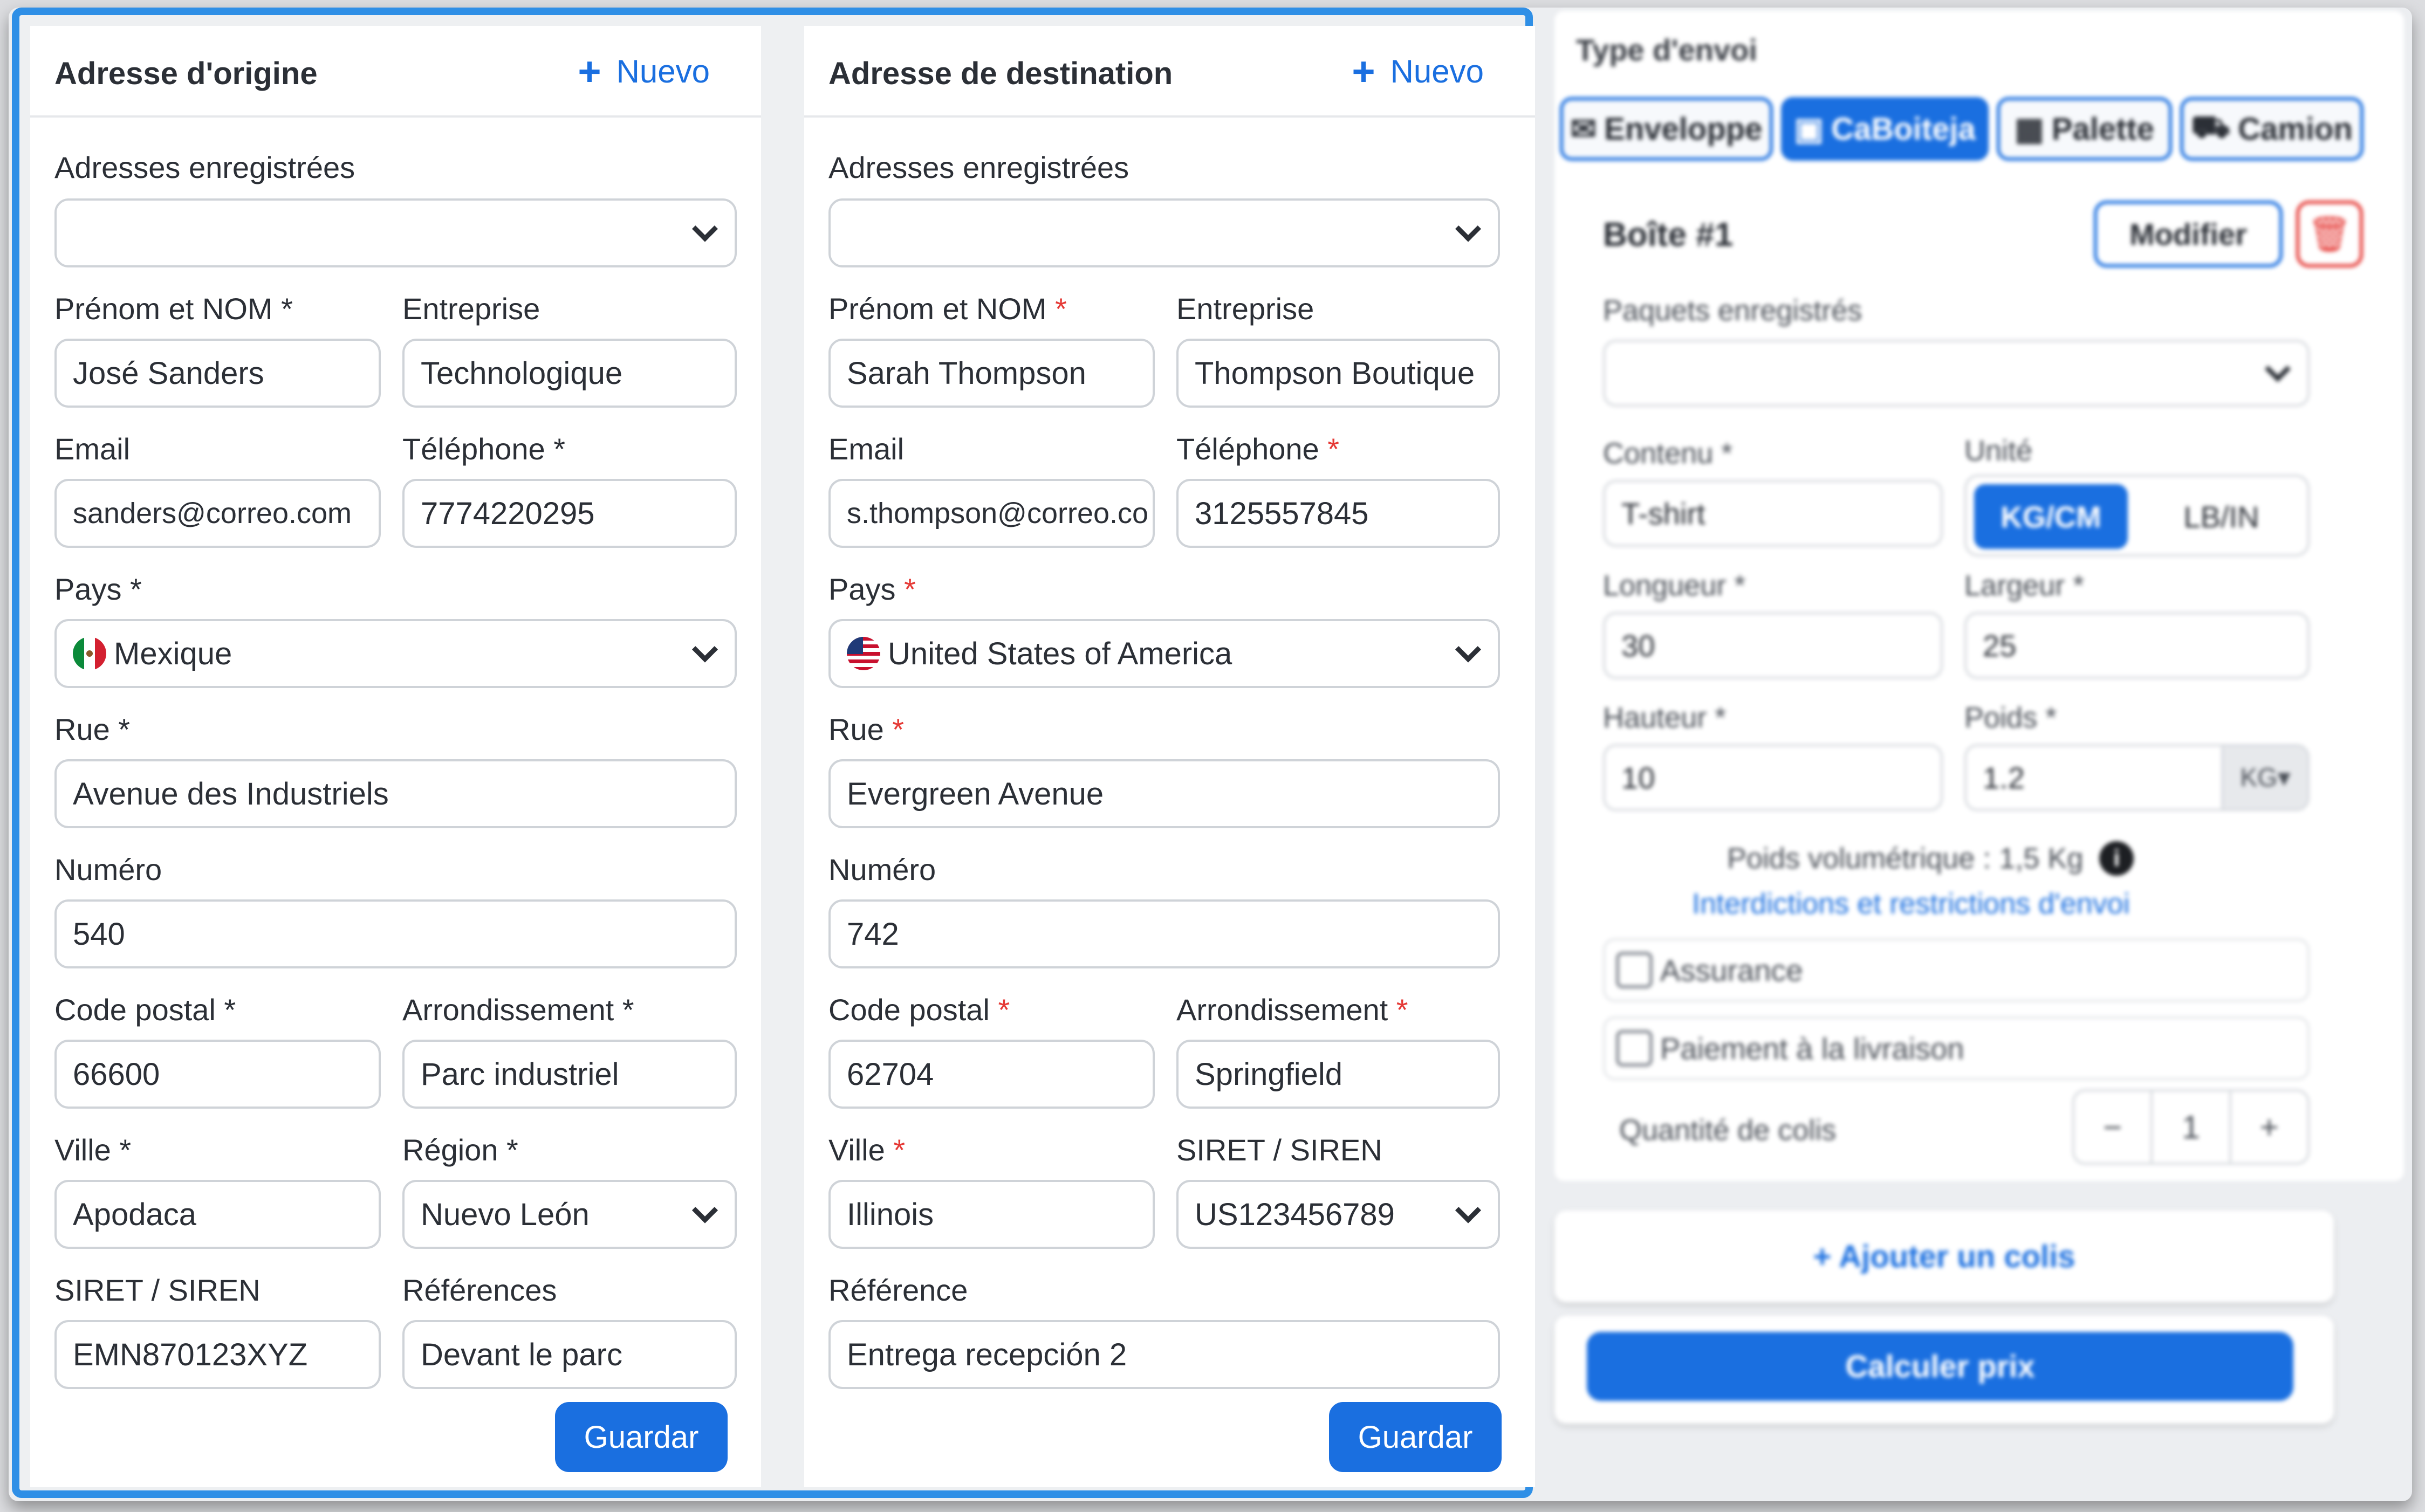 The image size is (2425, 1512). What do you see at coordinates (1773, 513) in the screenshot?
I see `content-input: T-shirt` at bounding box center [1773, 513].